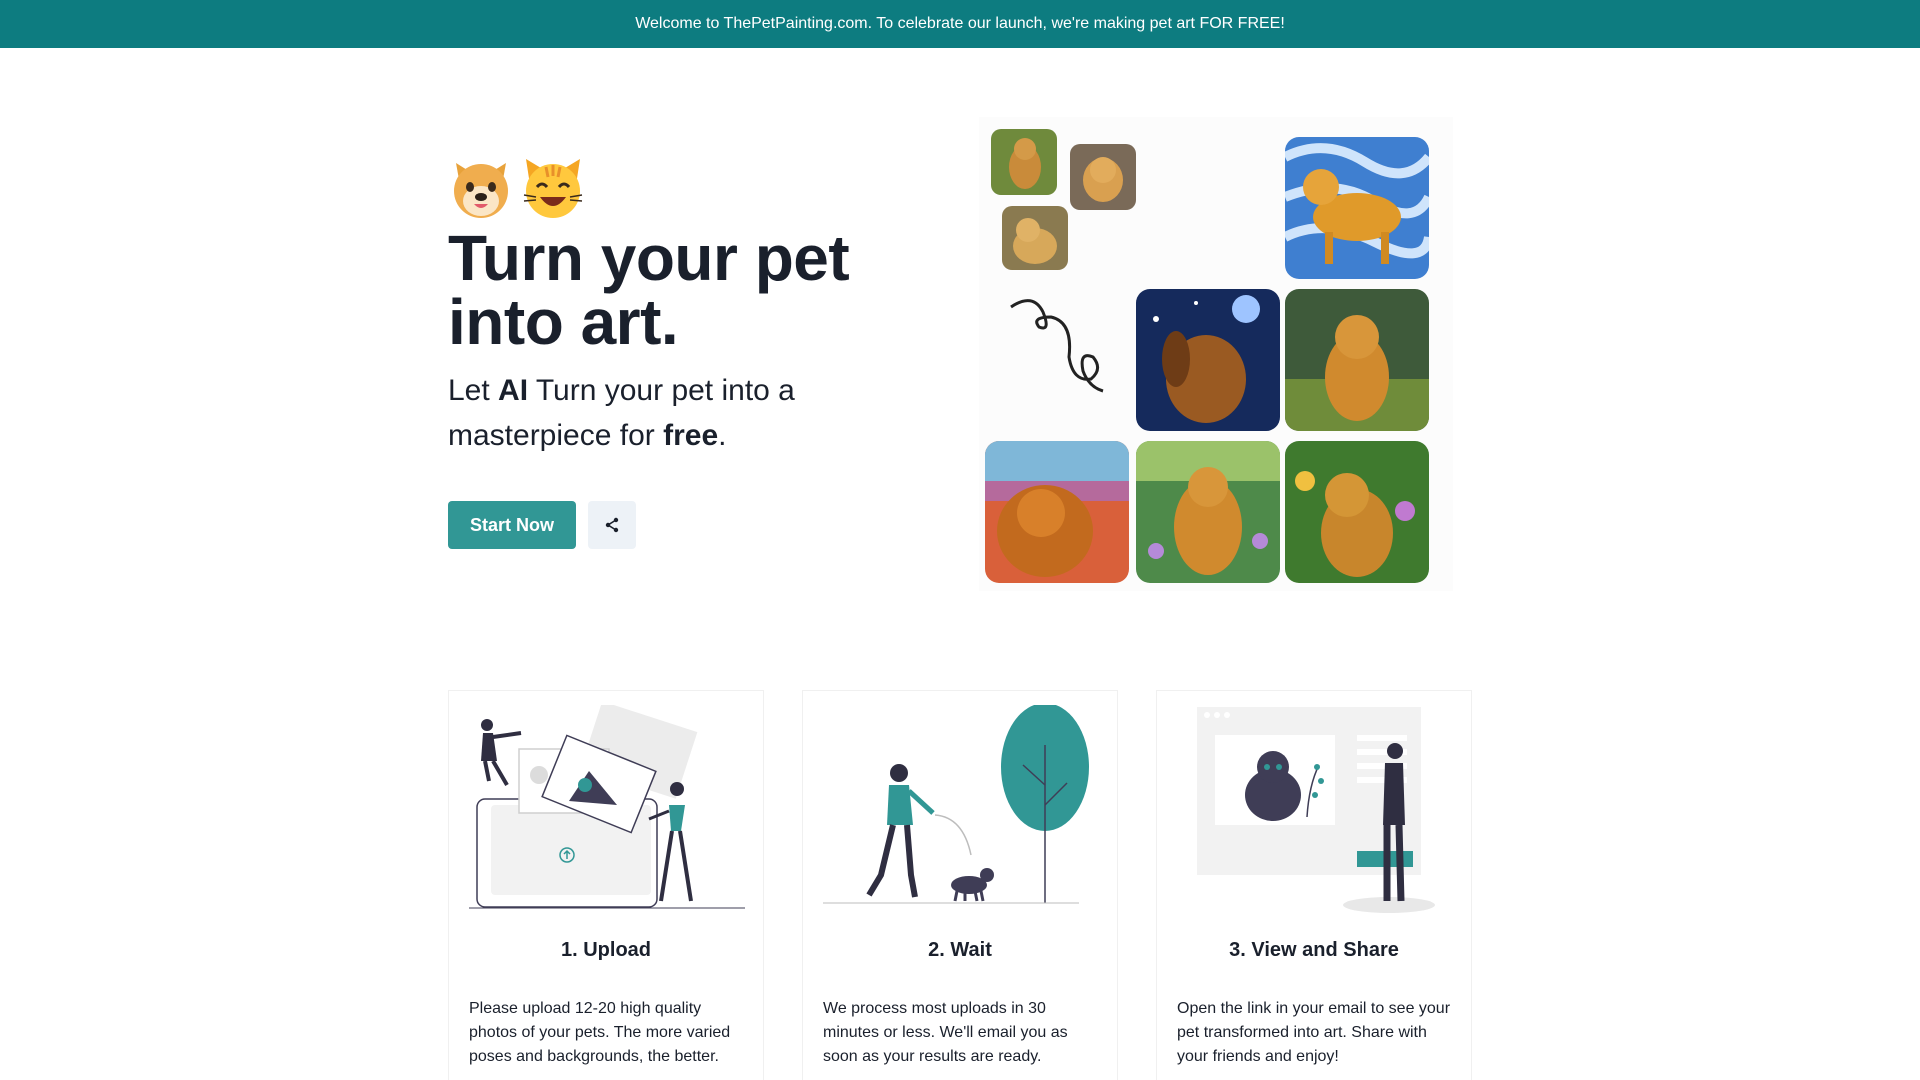  I want to click on dog-walk-illustration, so click(956, 804).